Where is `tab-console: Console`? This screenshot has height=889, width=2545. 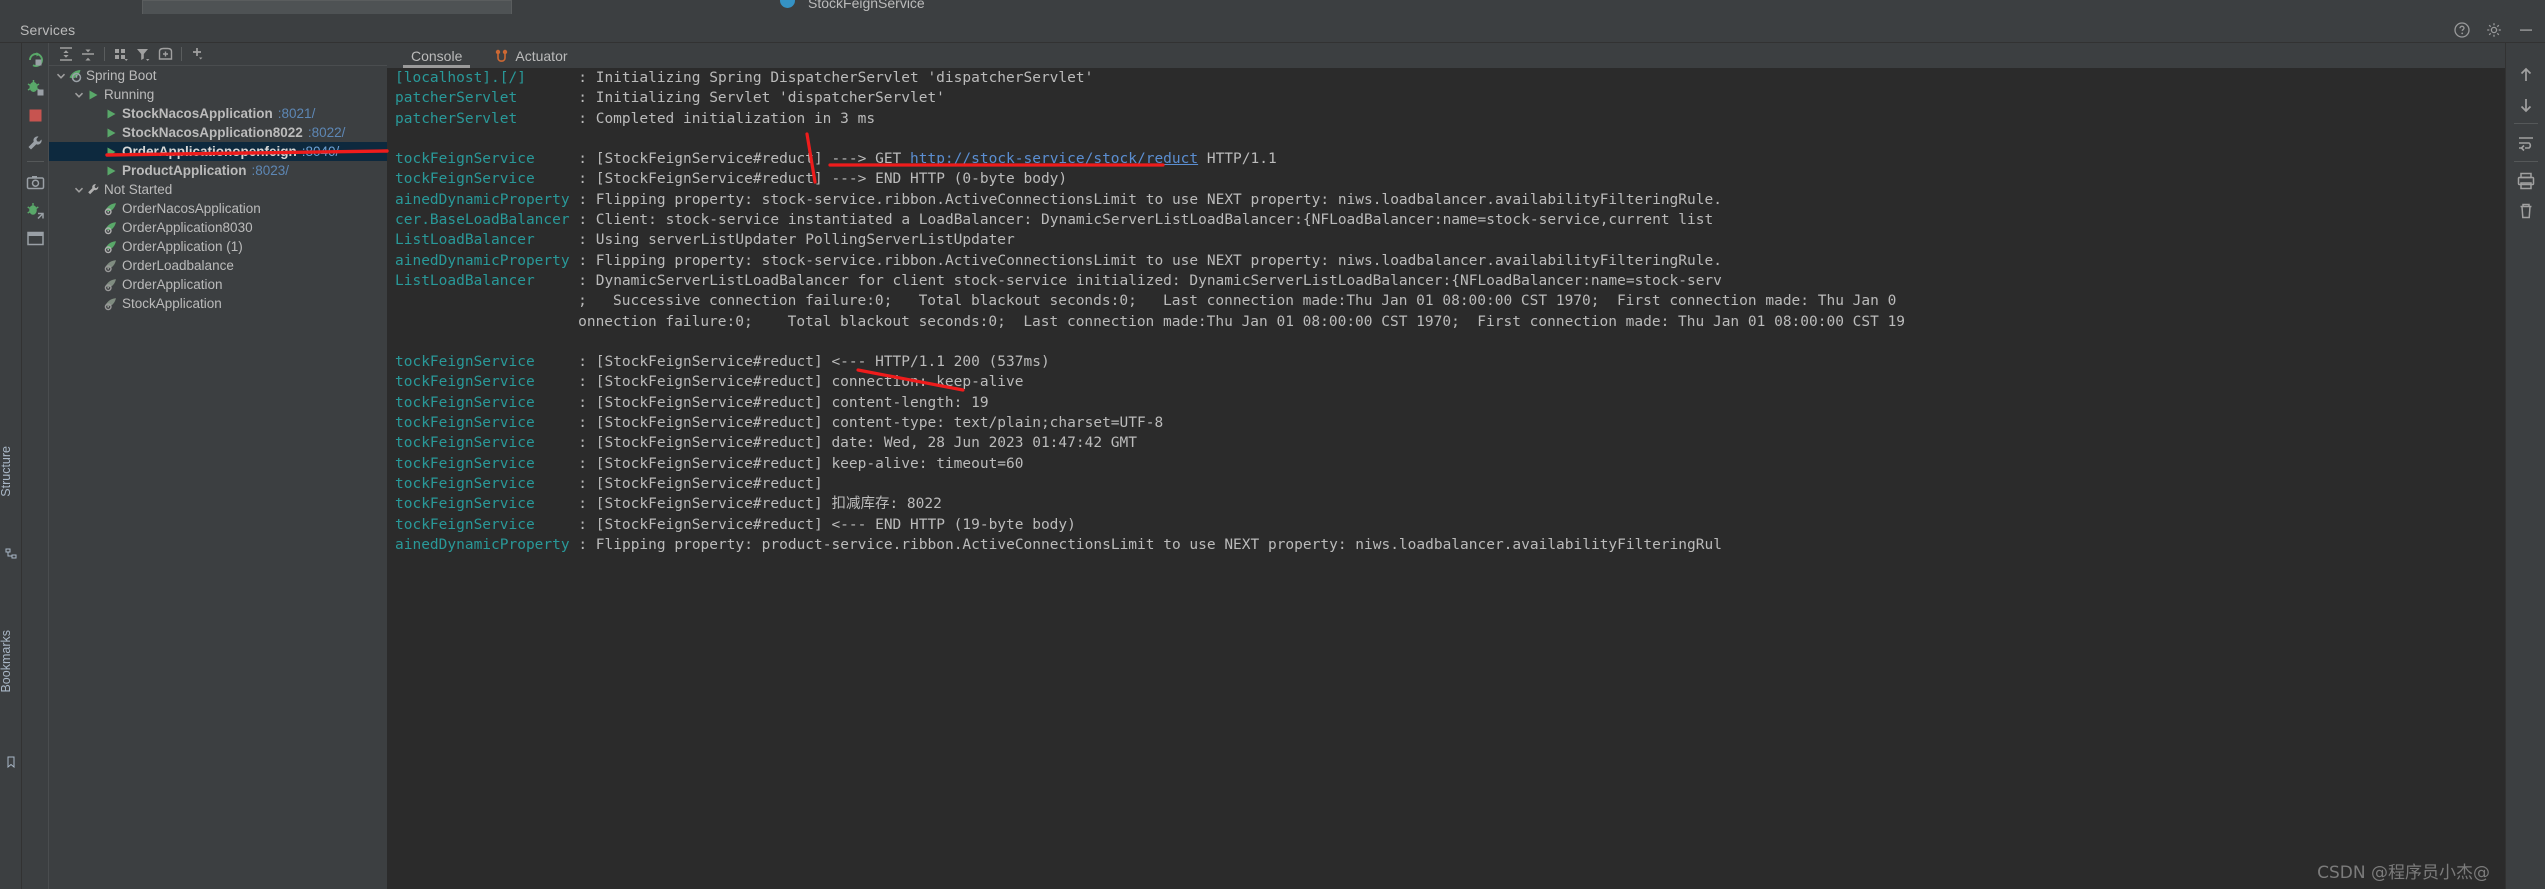 tab-console: Console is located at coordinates (436, 56).